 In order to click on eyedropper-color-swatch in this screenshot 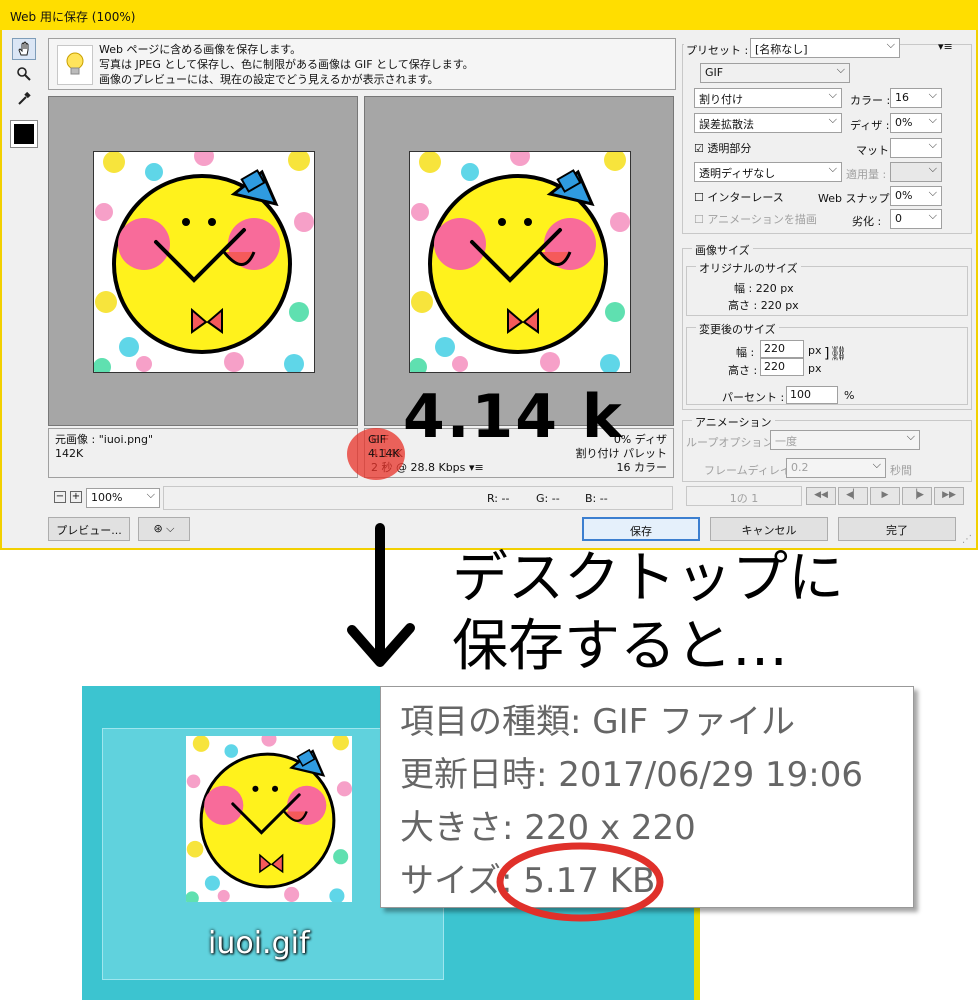, I will do `click(24, 134)`.